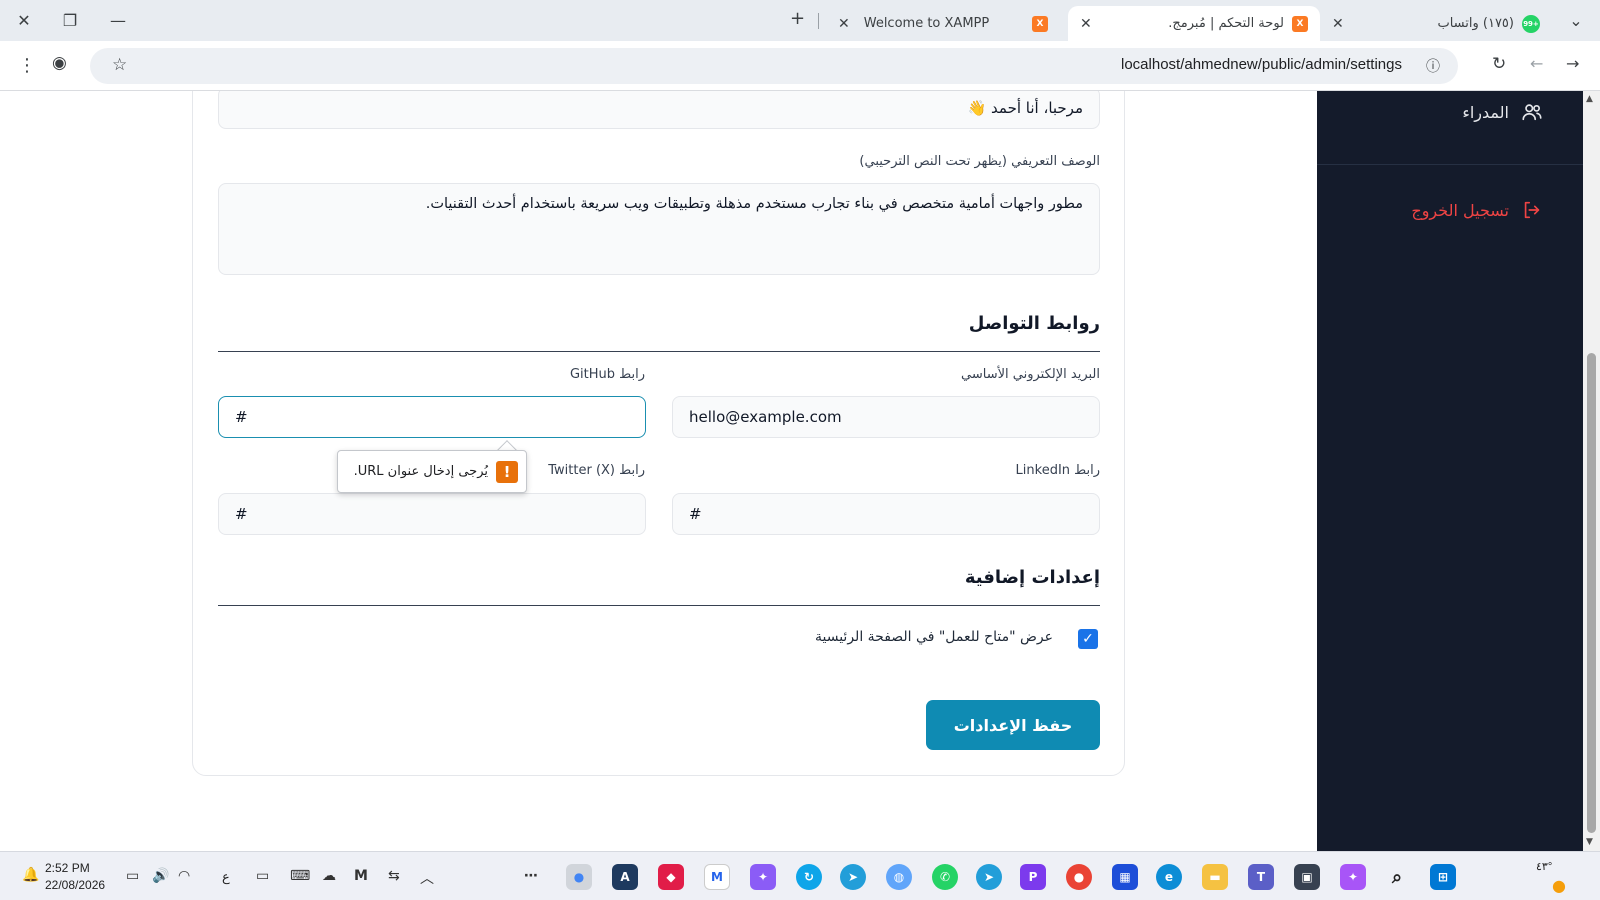  What do you see at coordinates (1353, 877) in the screenshot?
I see `copilot-pre-icon: ✦` at bounding box center [1353, 877].